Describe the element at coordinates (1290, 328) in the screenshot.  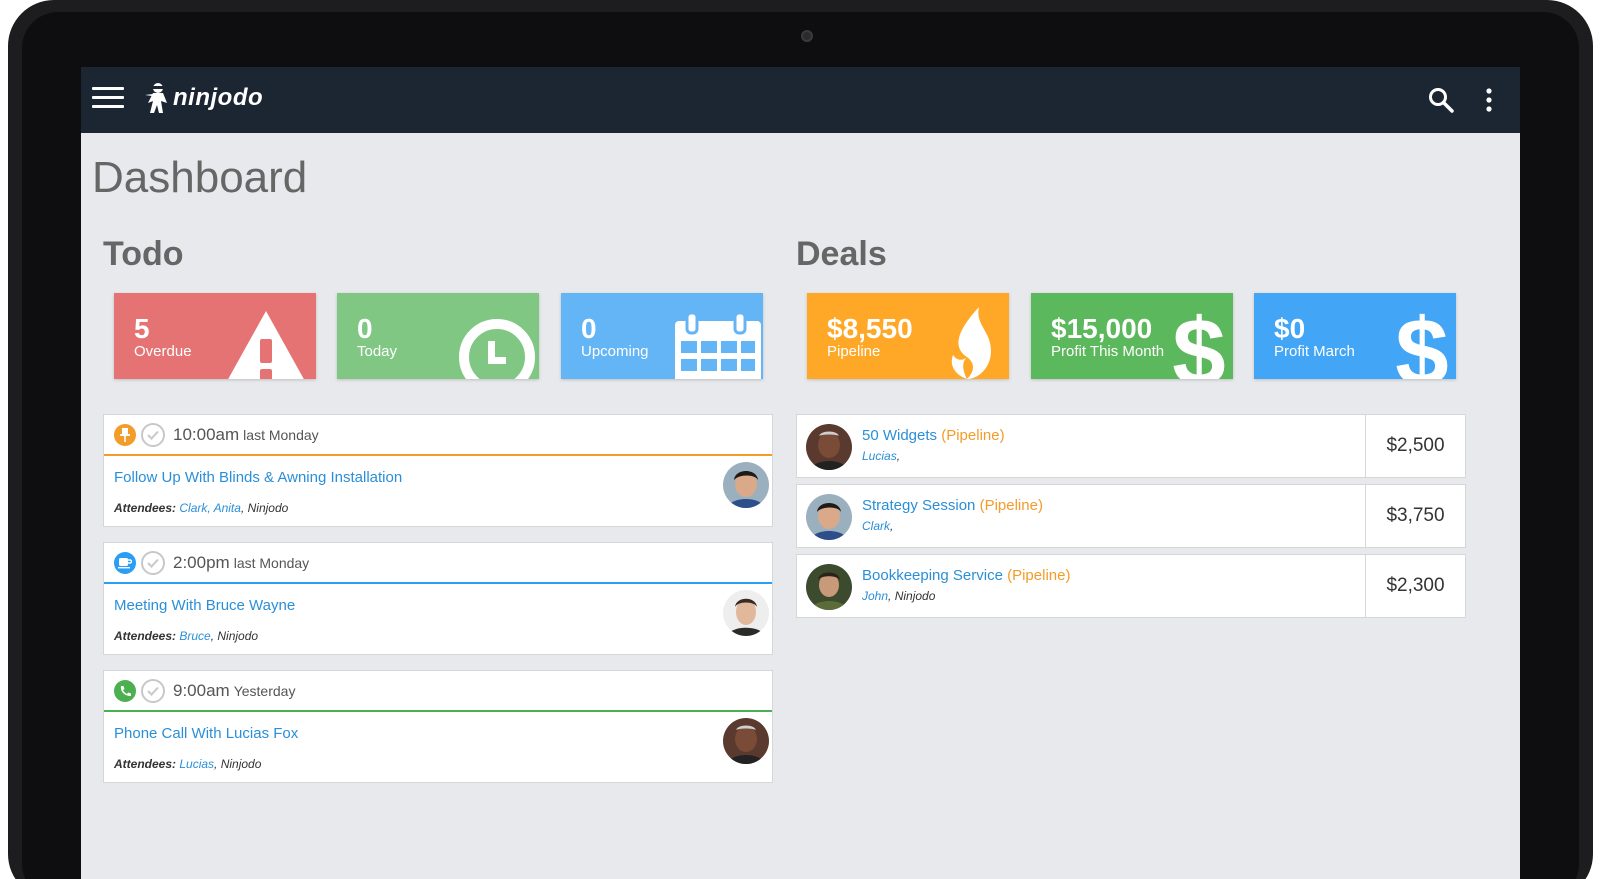
I see `tile-value: $0` at that location.